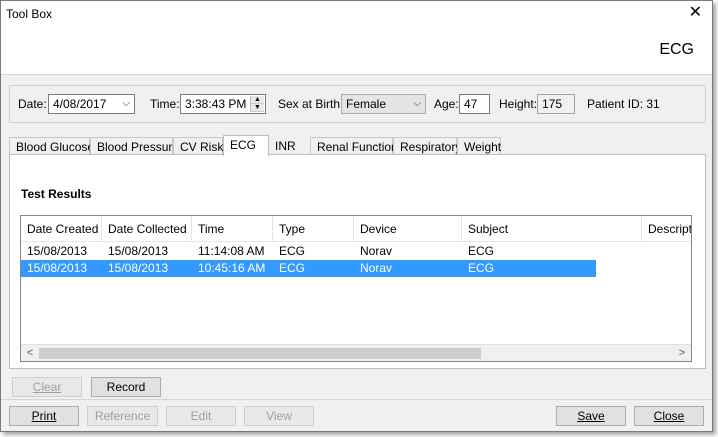 Image resolution: width=718 pixels, height=437 pixels. Describe the element at coordinates (51, 146) in the screenshot. I see `tab-blood-glucose: Blood Glucose` at that location.